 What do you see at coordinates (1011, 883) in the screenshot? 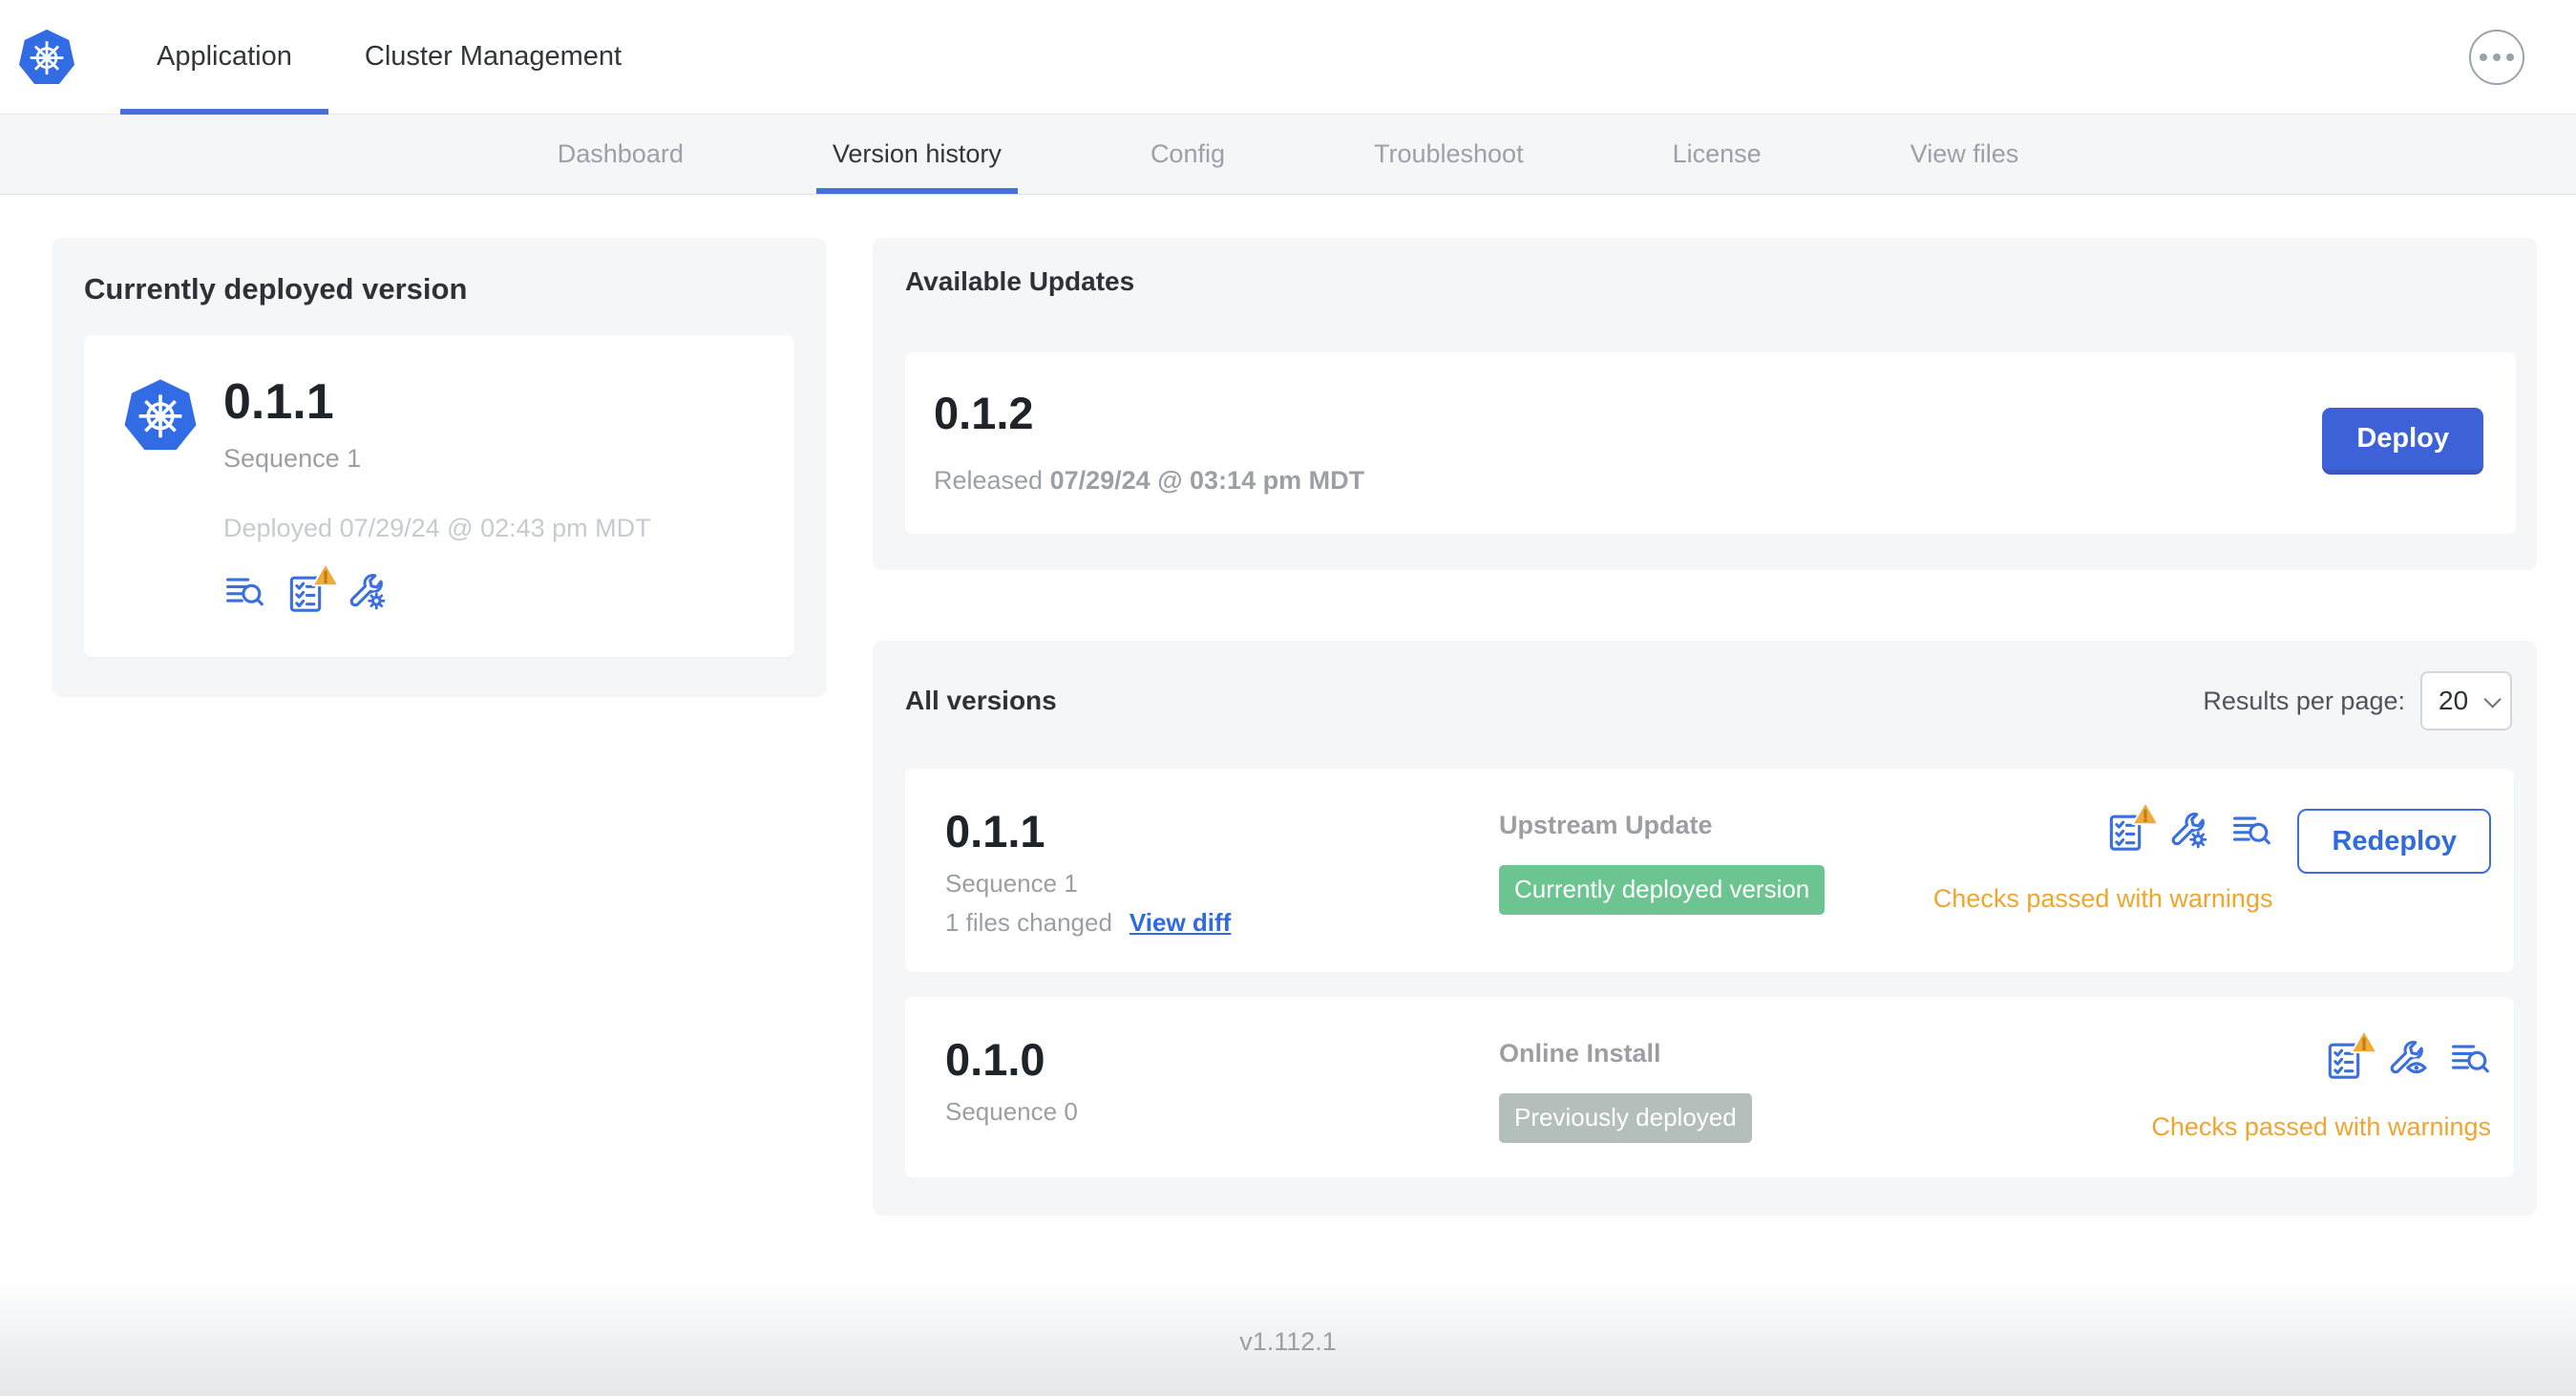
I see `row-sequence: Sequence 1` at bounding box center [1011, 883].